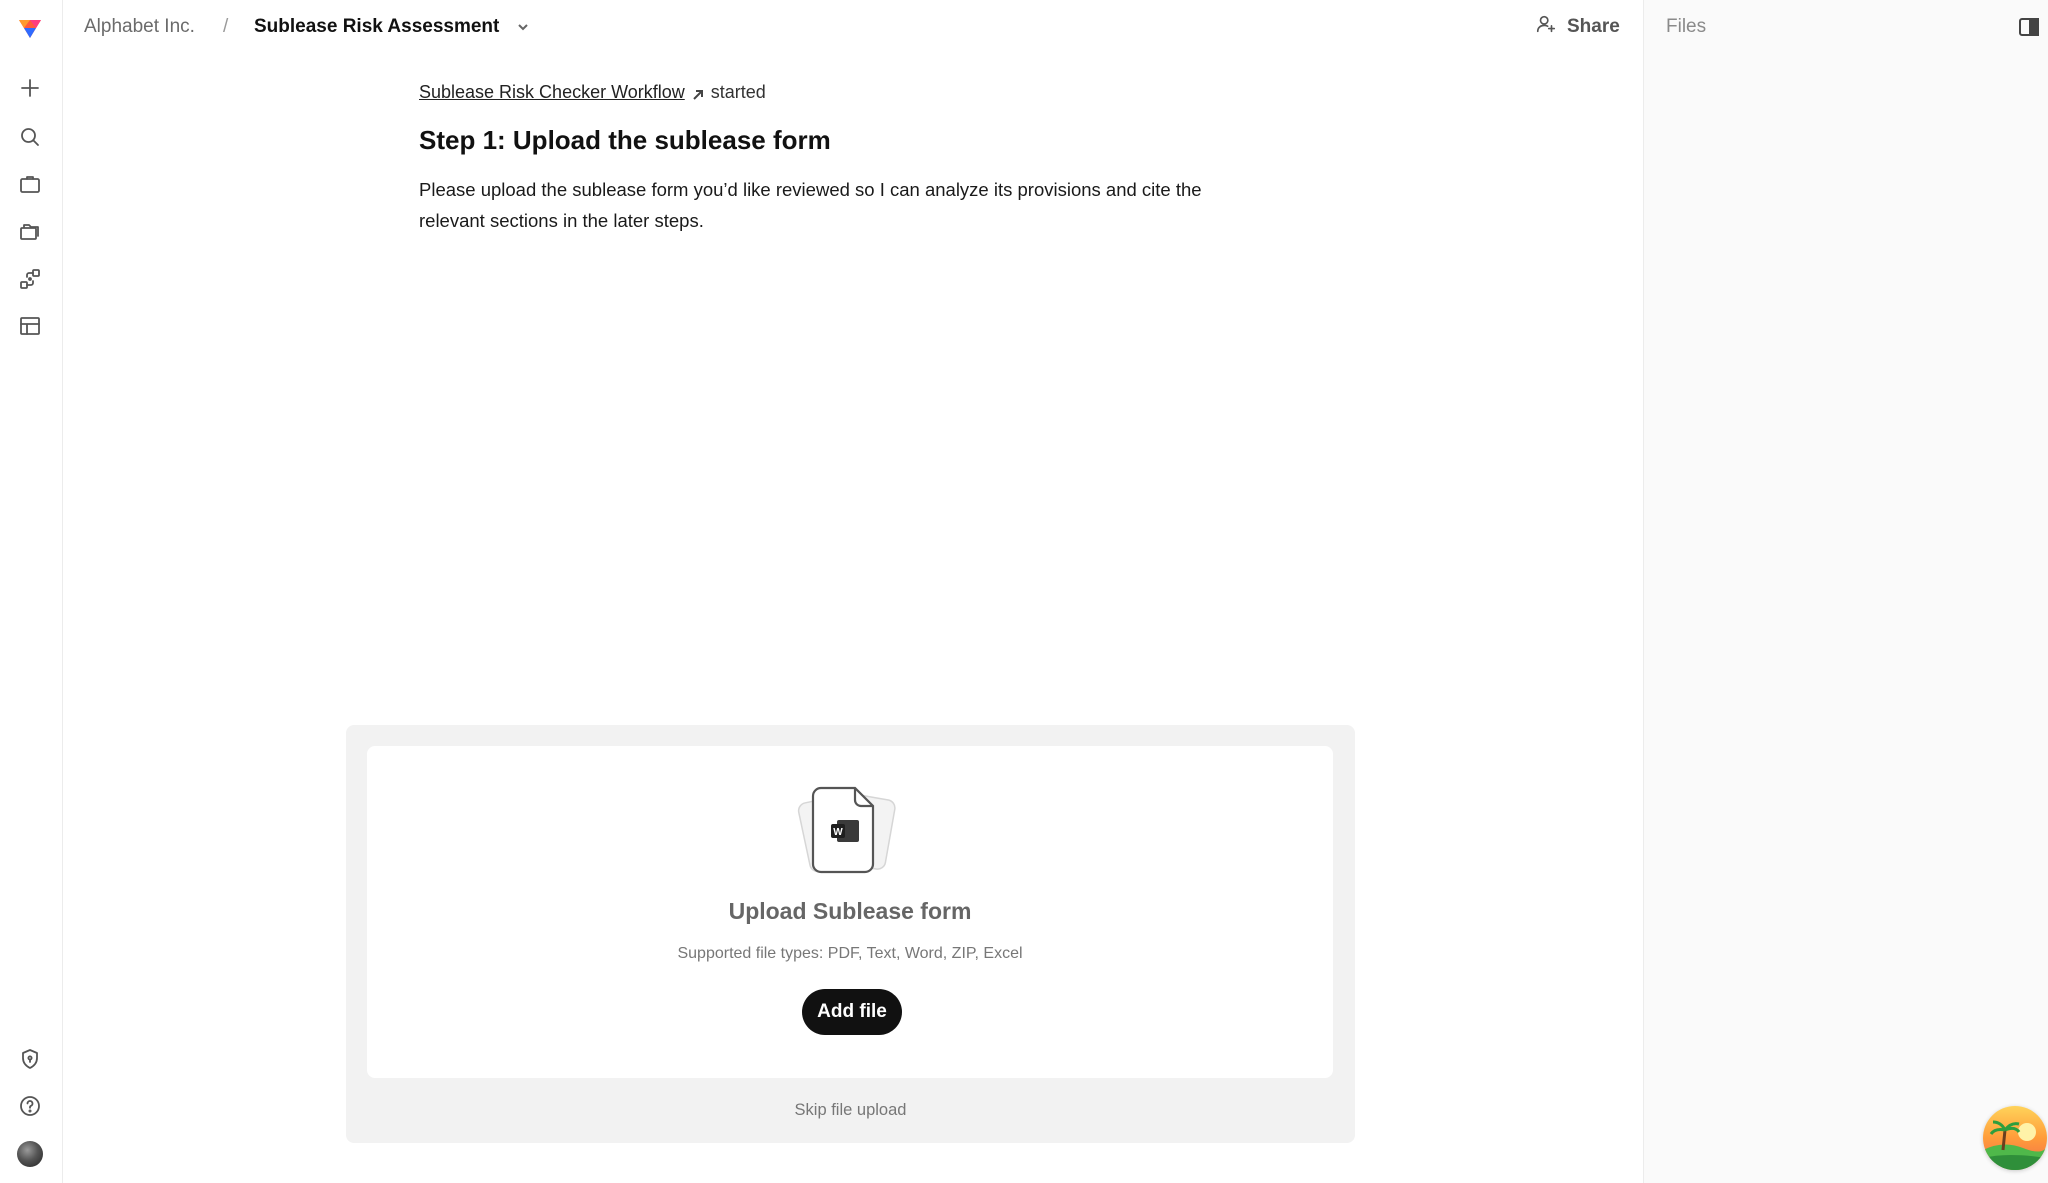  I want to click on logo-icon, so click(30, 28).